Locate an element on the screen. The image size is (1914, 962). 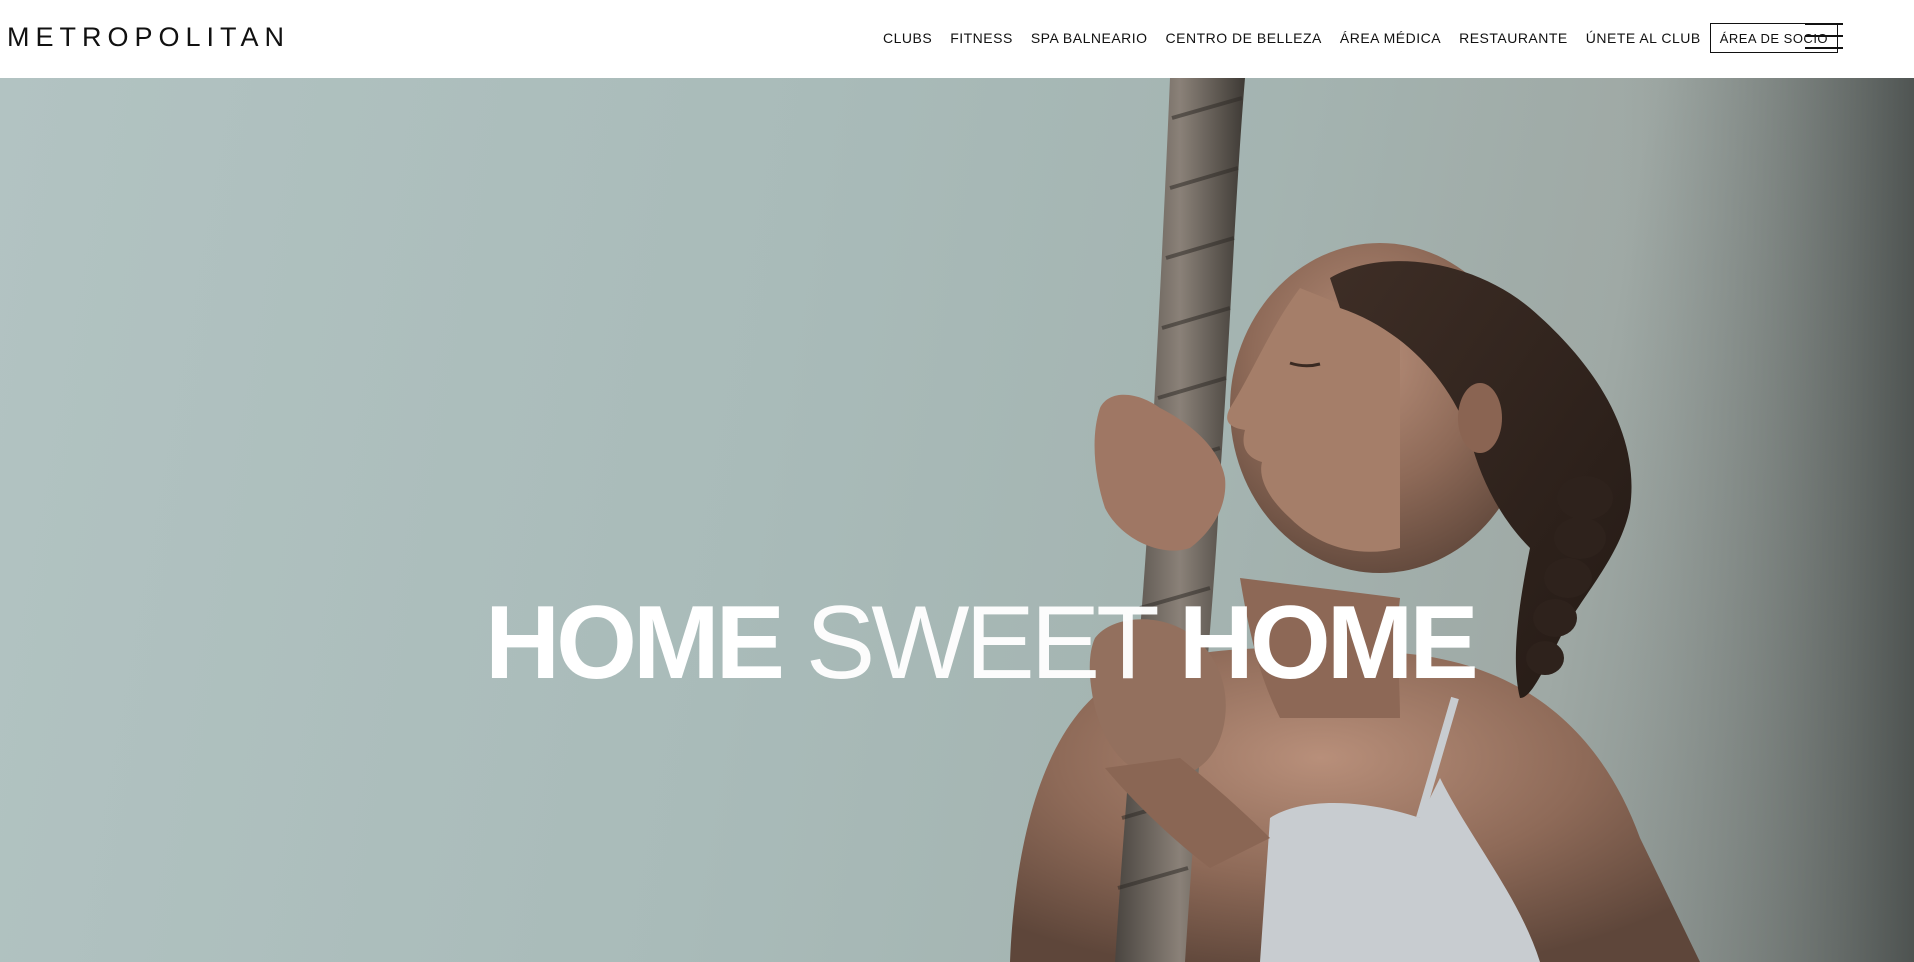
background-shadow is located at coordinates (1767, 520).